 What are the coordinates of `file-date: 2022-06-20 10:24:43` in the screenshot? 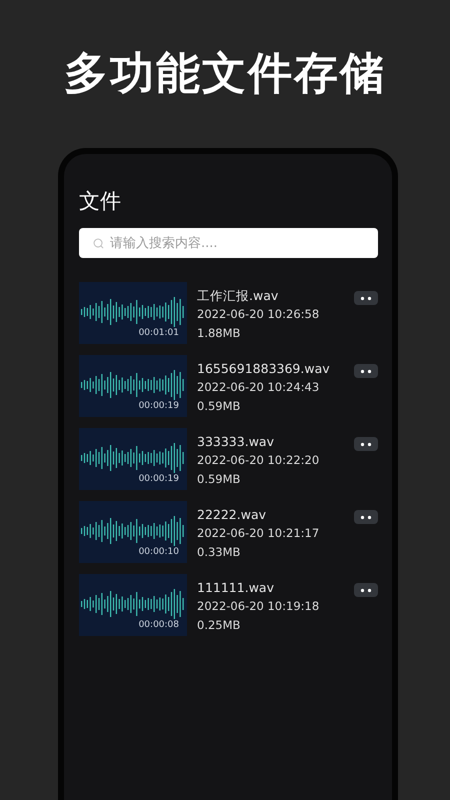 It's located at (258, 387).